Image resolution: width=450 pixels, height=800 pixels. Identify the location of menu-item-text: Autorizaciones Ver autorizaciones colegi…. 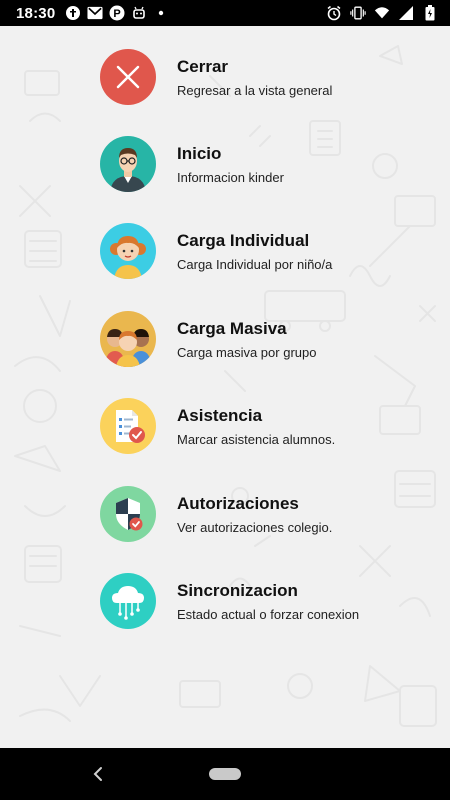
(254, 514).